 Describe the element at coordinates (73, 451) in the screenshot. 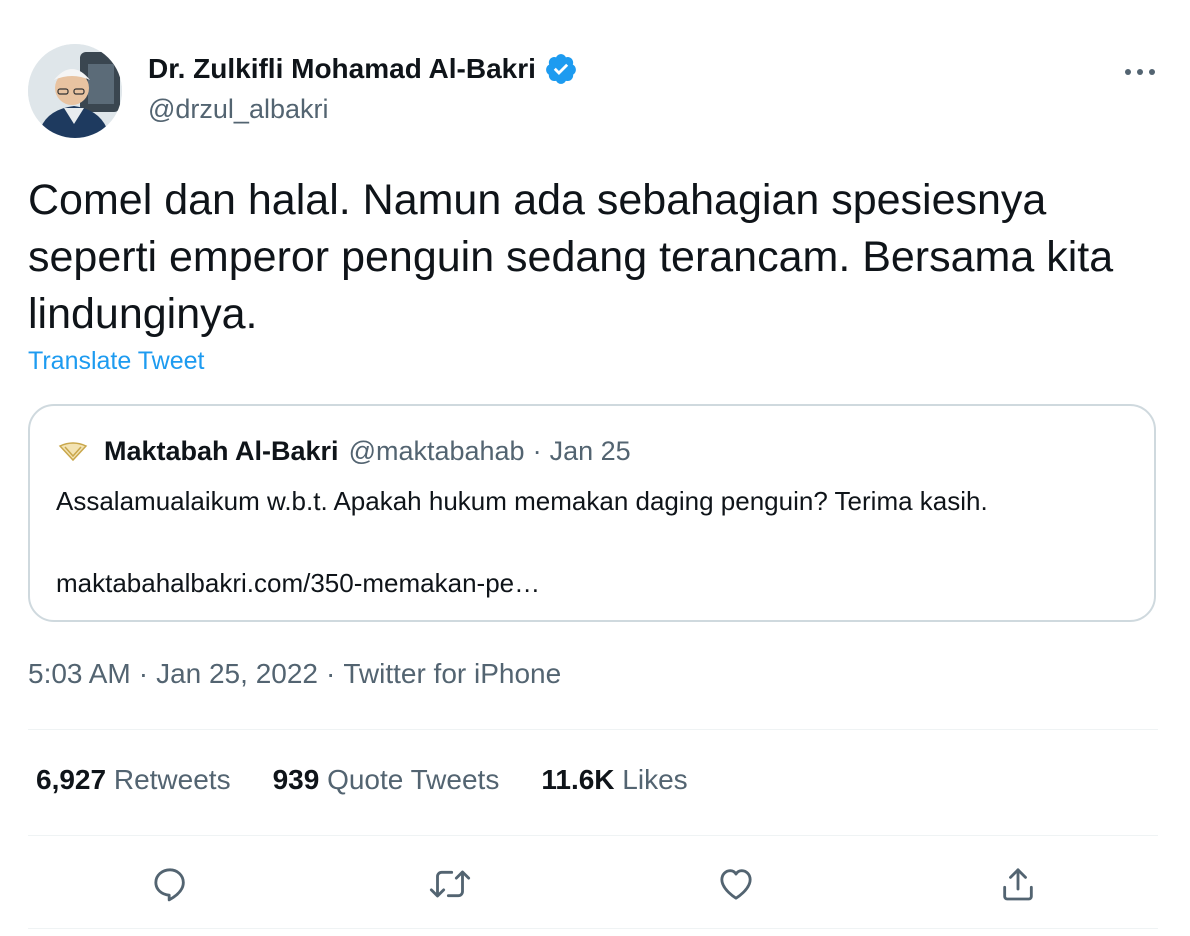

I see `quoted-author-avatar-icon` at that location.